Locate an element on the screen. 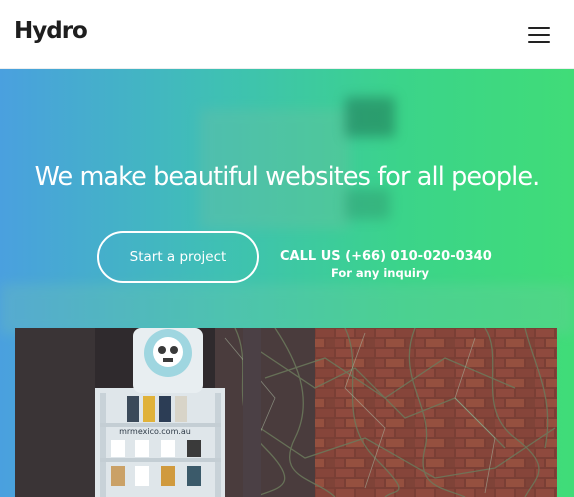  navbar: Hydro is located at coordinates (287, 34).